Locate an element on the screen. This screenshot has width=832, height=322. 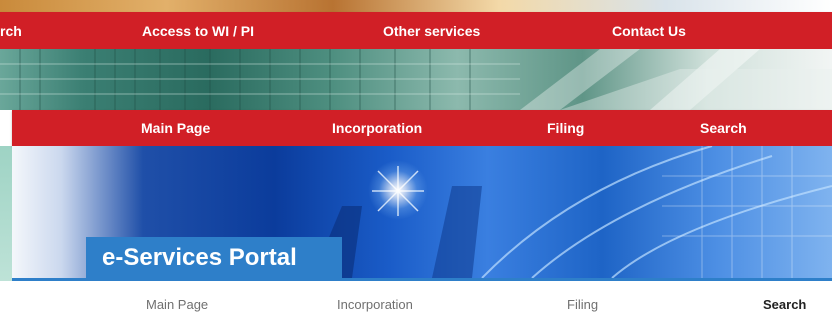
mid-nav-search: Search is located at coordinates (723, 128).